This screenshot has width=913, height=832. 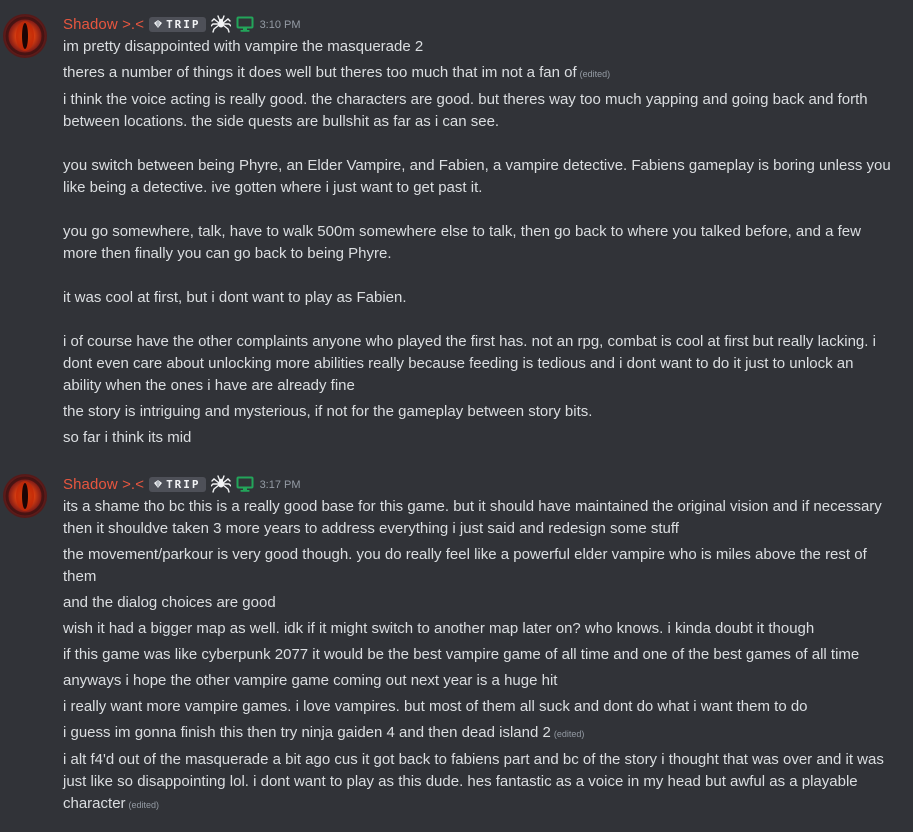 I want to click on message-text: so far i think its mid, so click(x=127, y=437).